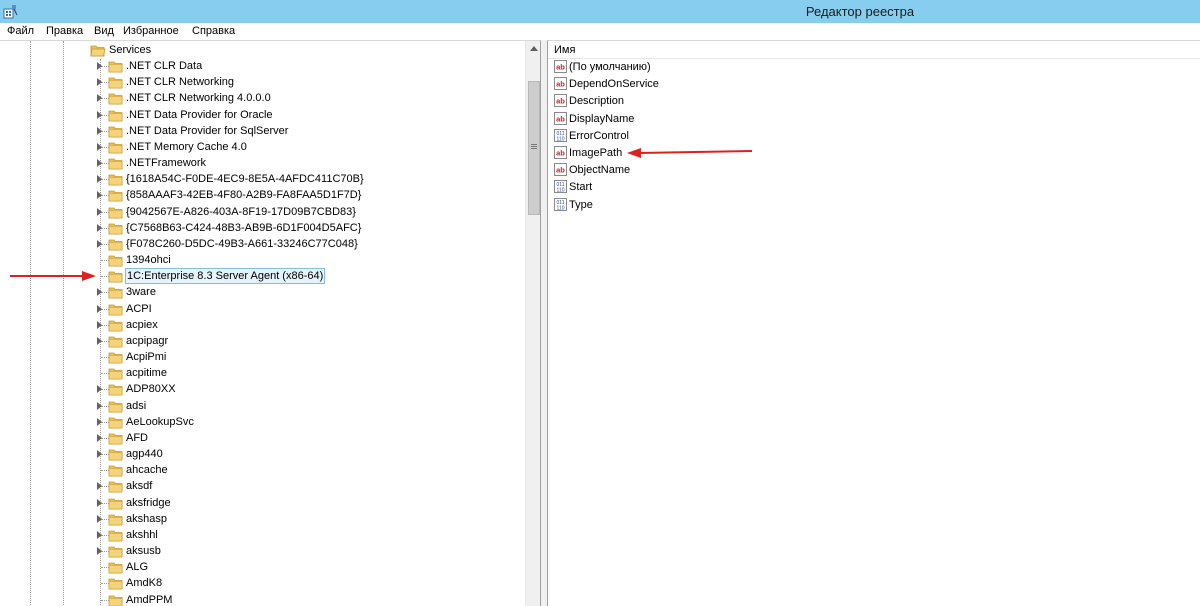 Image resolution: width=1200 pixels, height=606 pixels. What do you see at coordinates (262, 519) in the screenshot?
I see `tree-item: akshasp` at bounding box center [262, 519].